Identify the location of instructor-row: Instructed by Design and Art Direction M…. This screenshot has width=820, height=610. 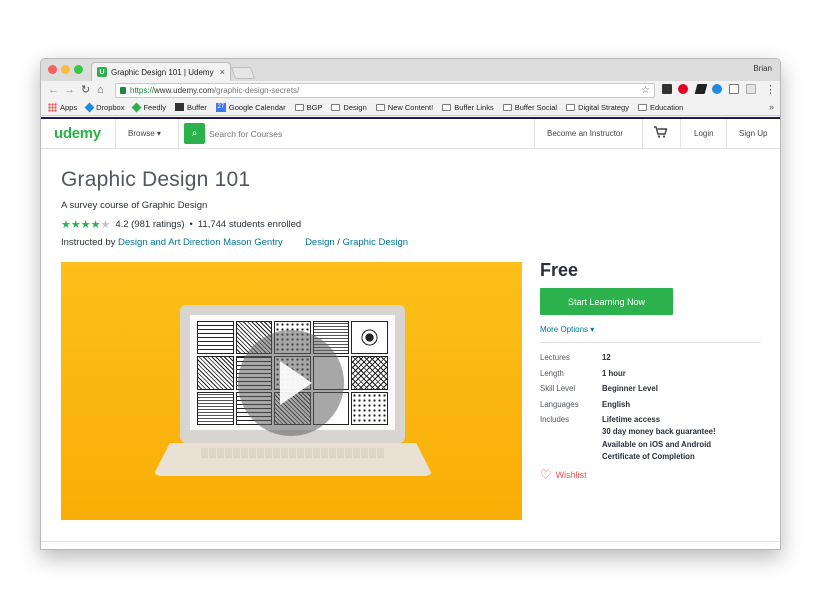
(234, 242).